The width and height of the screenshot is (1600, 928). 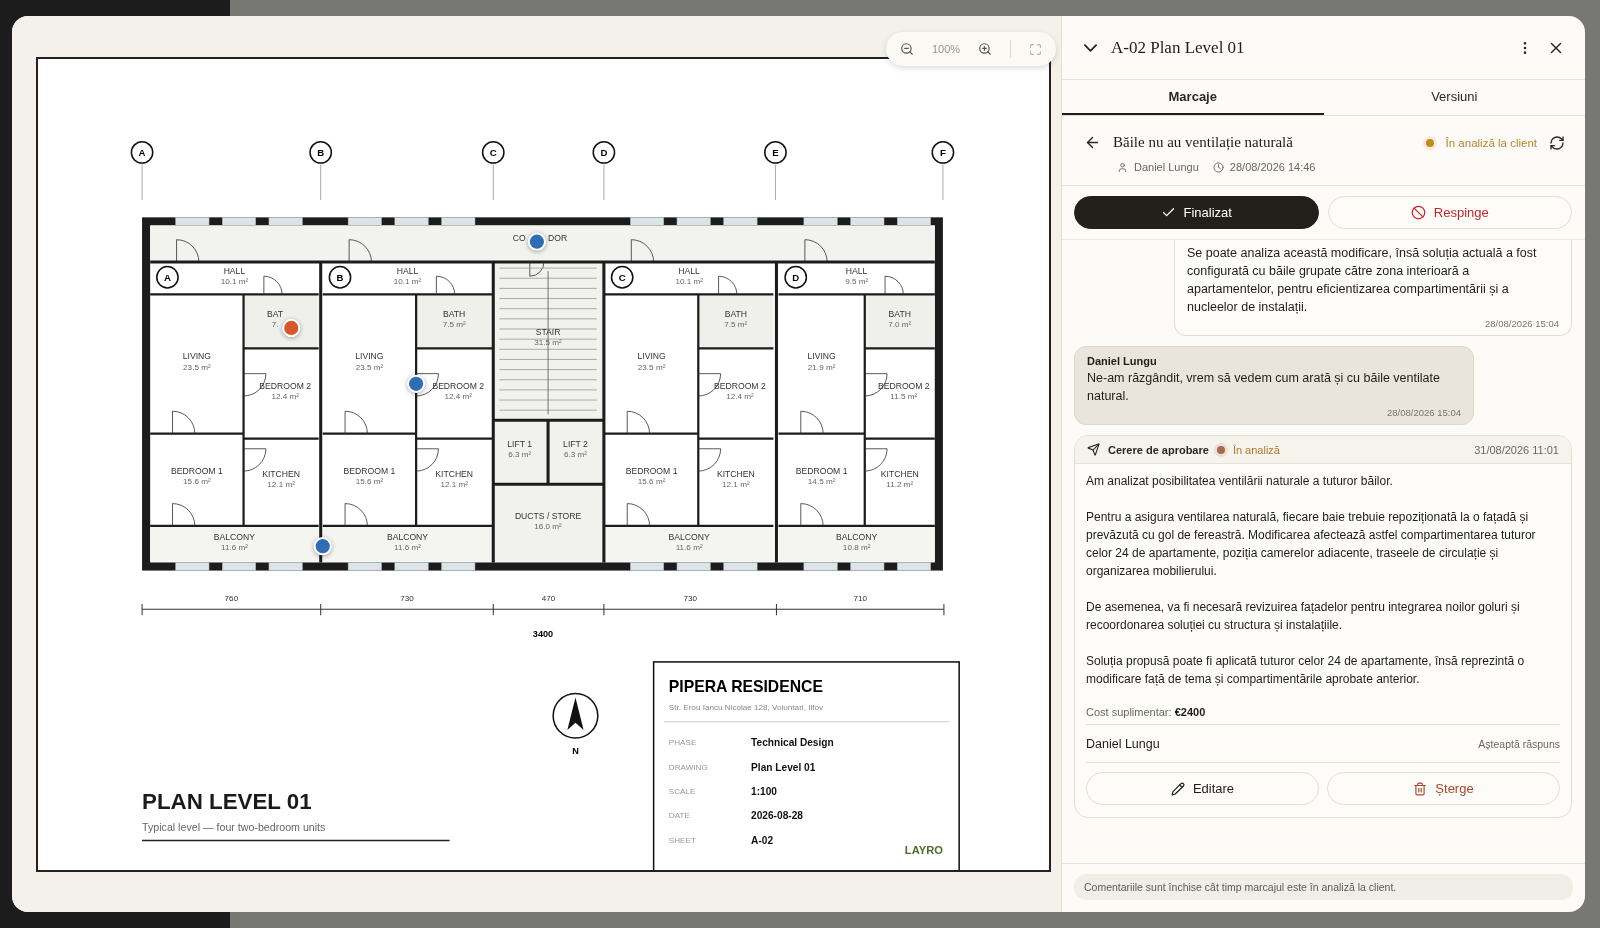 What do you see at coordinates (1178, 47) in the screenshot?
I see `panel-title: A-02 Plan Level 01` at bounding box center [1178, 47].